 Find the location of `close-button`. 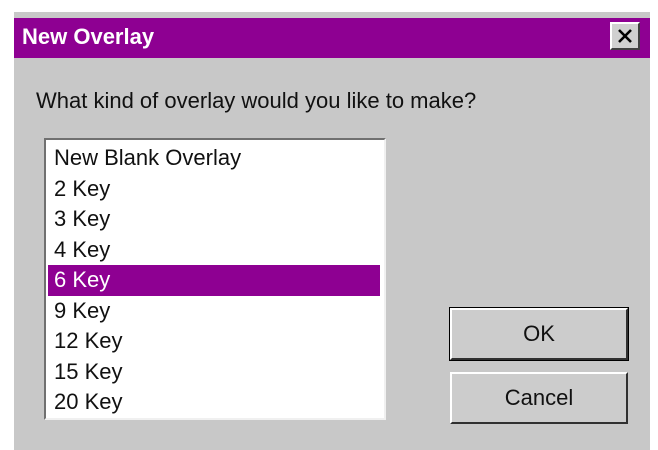

close-button is located at coordinates (625, 36).